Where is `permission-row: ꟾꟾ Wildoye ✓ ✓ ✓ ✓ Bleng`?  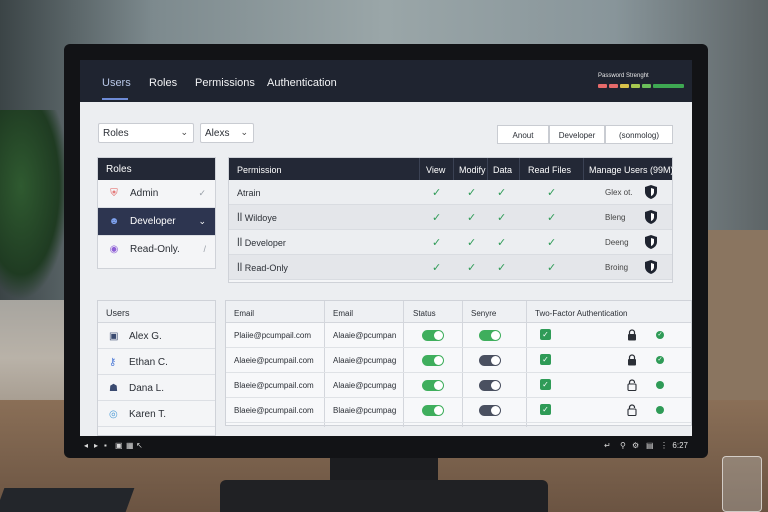 permission-row: ꟾꟾ Wildoye ✓ ✓ ✓ ✓ Bleng is located at coordinates (450, 217).